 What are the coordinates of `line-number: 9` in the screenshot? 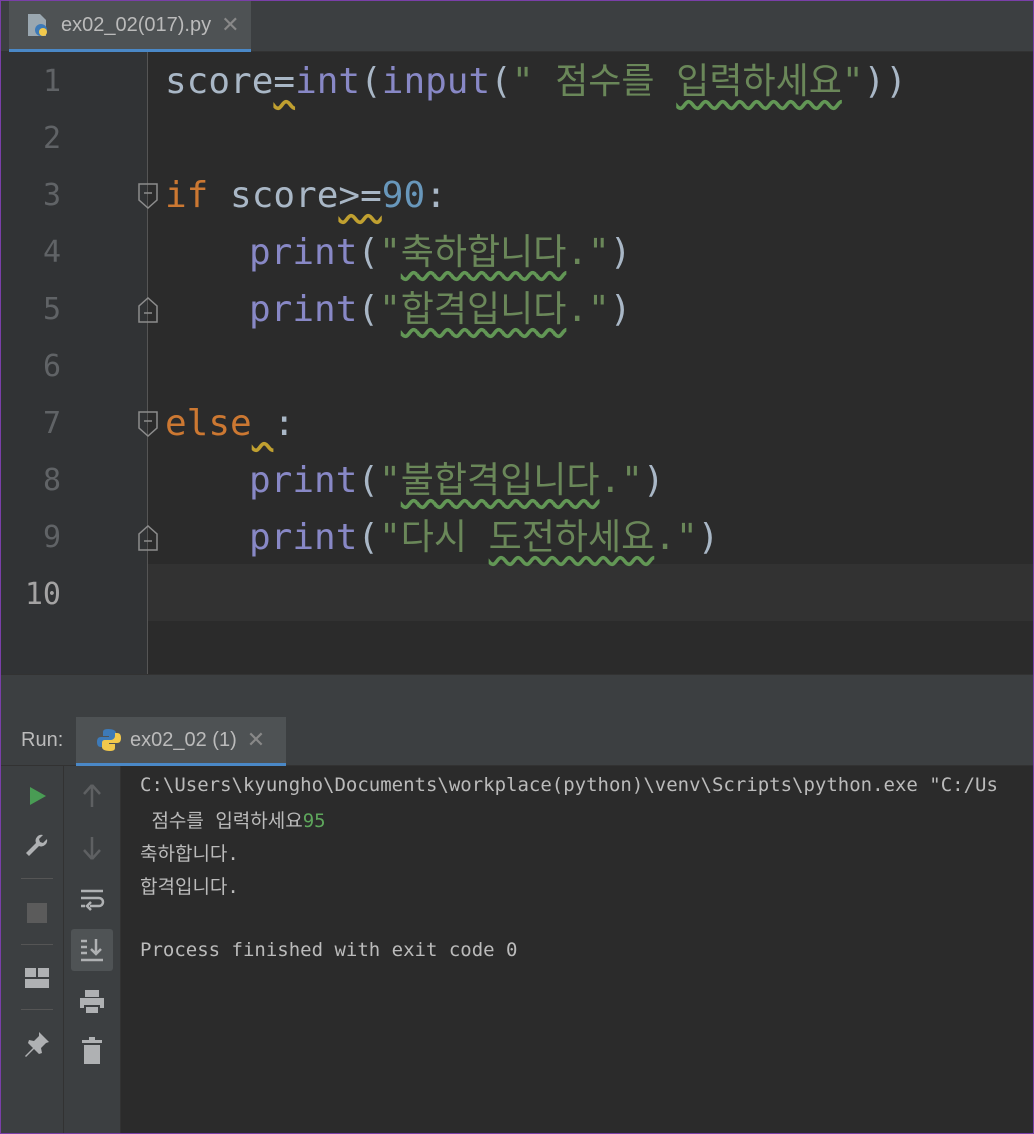 It's located at (51, 537).